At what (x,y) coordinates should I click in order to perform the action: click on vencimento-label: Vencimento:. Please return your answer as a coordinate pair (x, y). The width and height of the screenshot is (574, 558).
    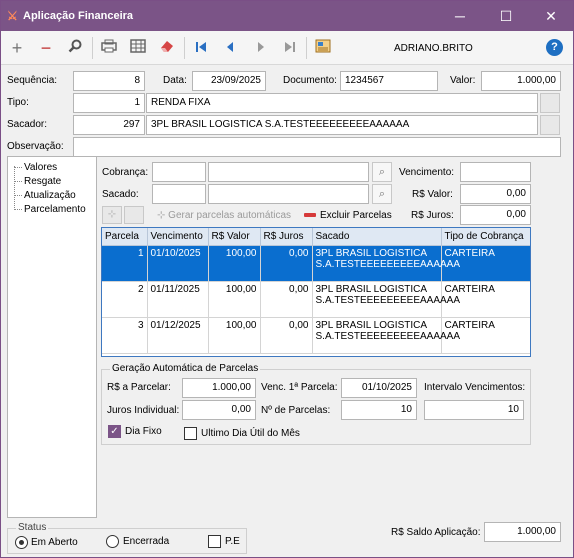
    Looking at the image, I should click on (427, 172).